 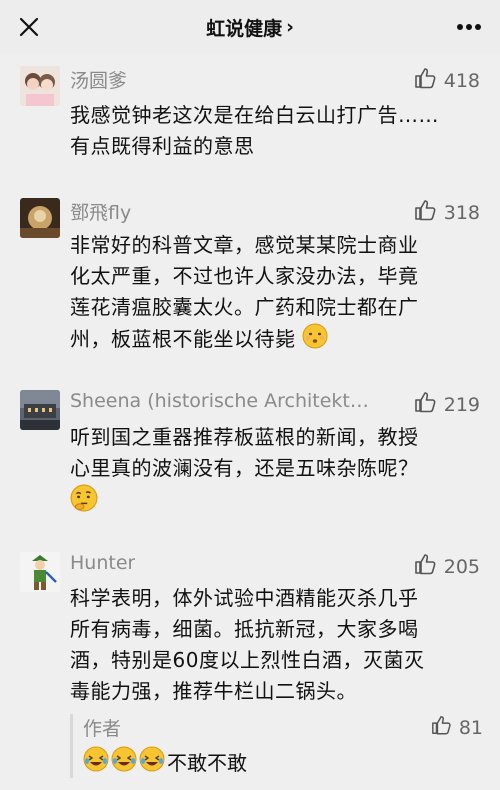 I want to click on commenter-name: 汤圆爹, so click(x=98, y=79).